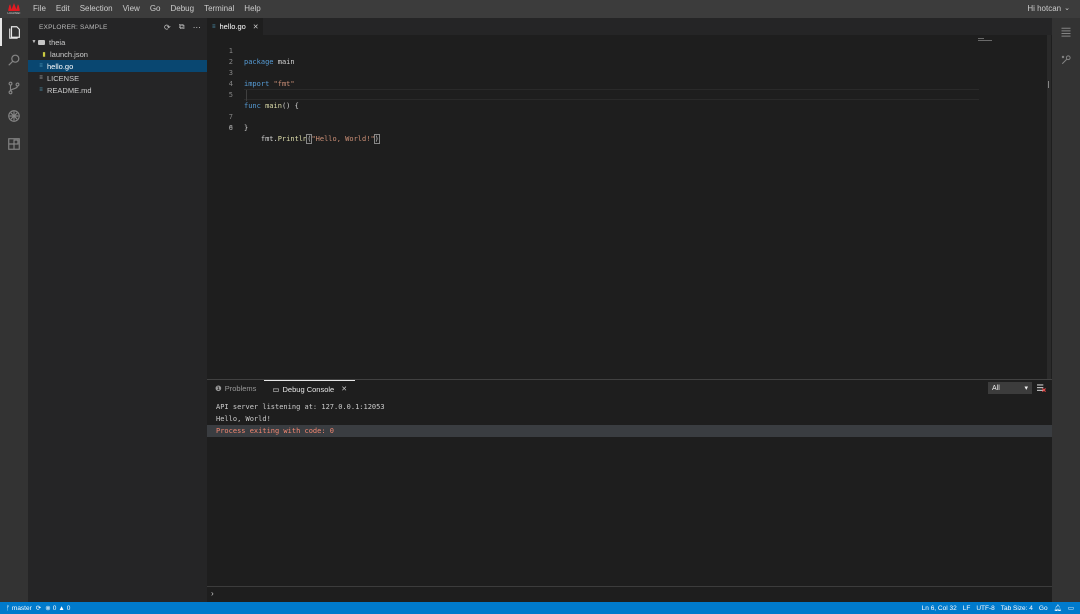  What do you see at coordinates (41, 42) in the screenshot?
I see `folder-icon` at bounding box center [41, 42].